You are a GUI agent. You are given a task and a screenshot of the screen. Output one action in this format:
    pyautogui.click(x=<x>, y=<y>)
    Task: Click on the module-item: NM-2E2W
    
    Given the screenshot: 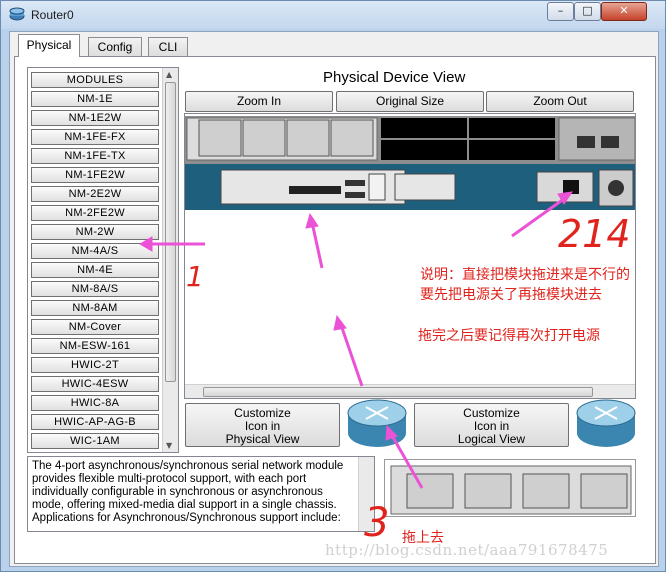 What is the action you would take?
    pyautogui.click(x=95, y=194)
    